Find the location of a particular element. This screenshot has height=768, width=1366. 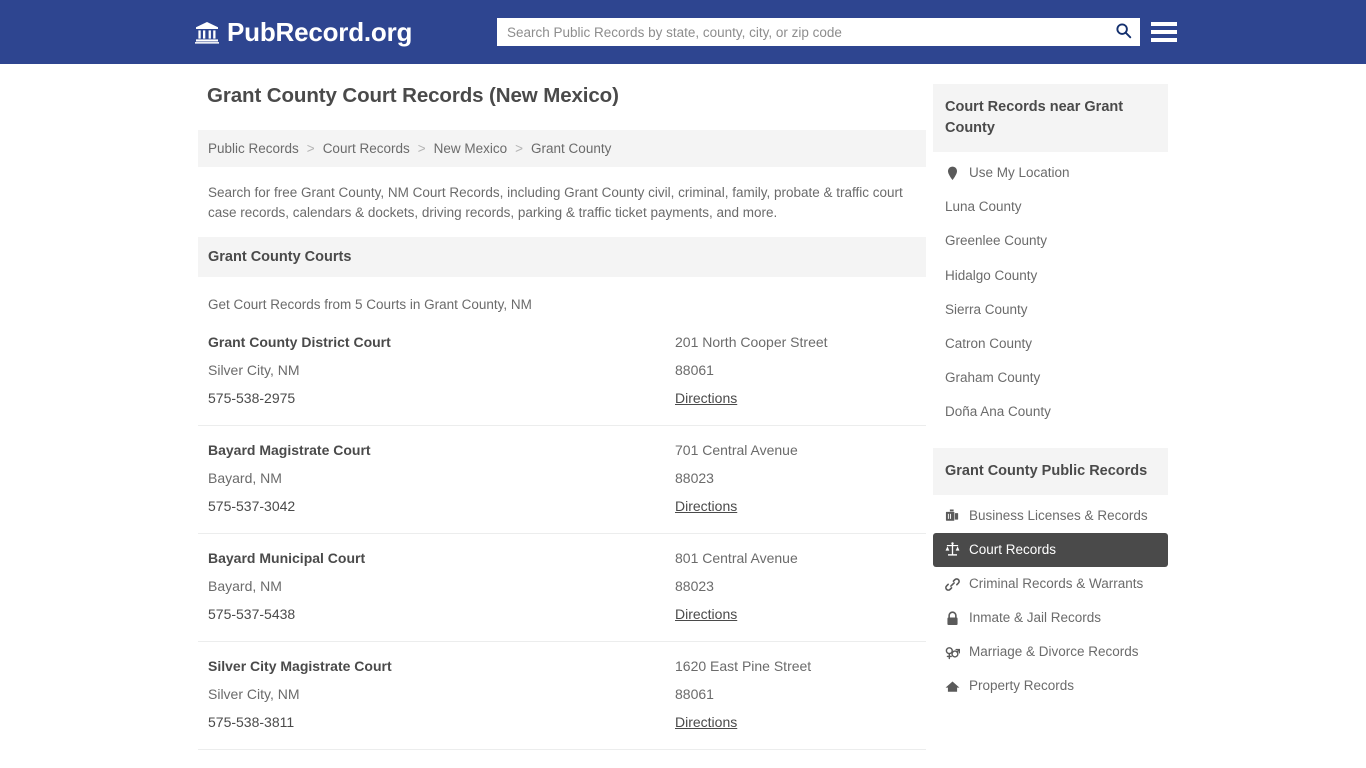

sidebar-item-business-licenses-records: Business Licenses & Records is located at coordinates (1050, 516).